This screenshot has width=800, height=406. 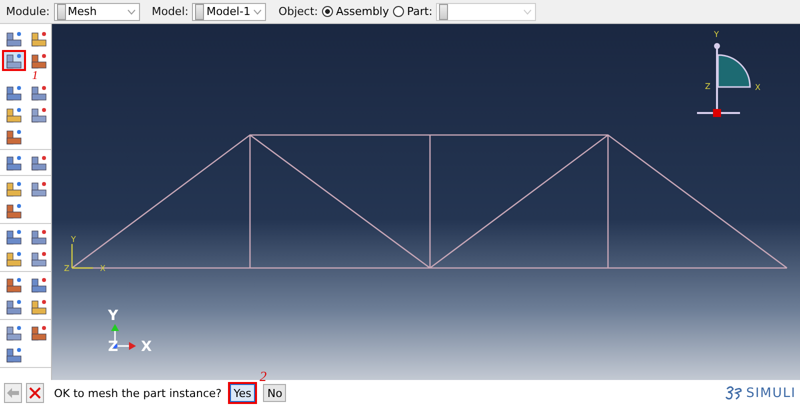 I want to click on brand-name: SIMULI, so click(x=771, y=393).